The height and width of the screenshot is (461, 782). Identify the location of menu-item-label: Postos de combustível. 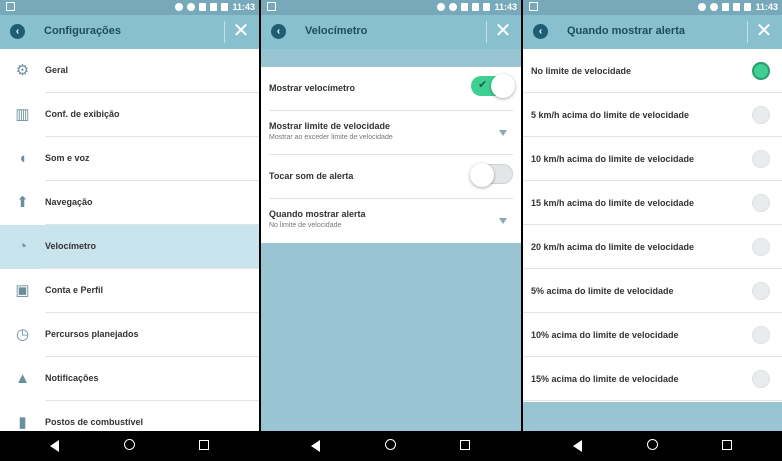
(94, 422).